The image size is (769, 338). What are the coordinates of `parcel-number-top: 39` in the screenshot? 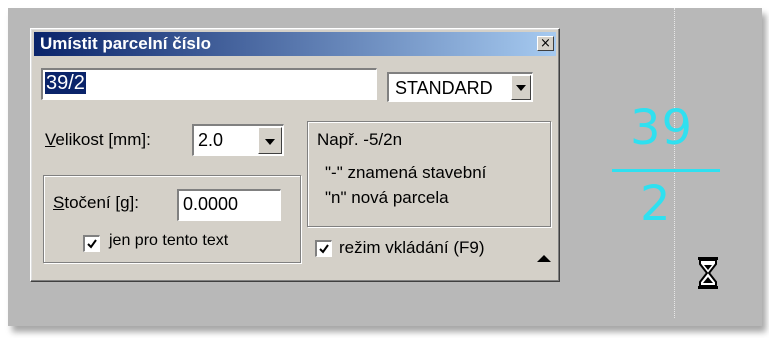 It's located at (662, 128).